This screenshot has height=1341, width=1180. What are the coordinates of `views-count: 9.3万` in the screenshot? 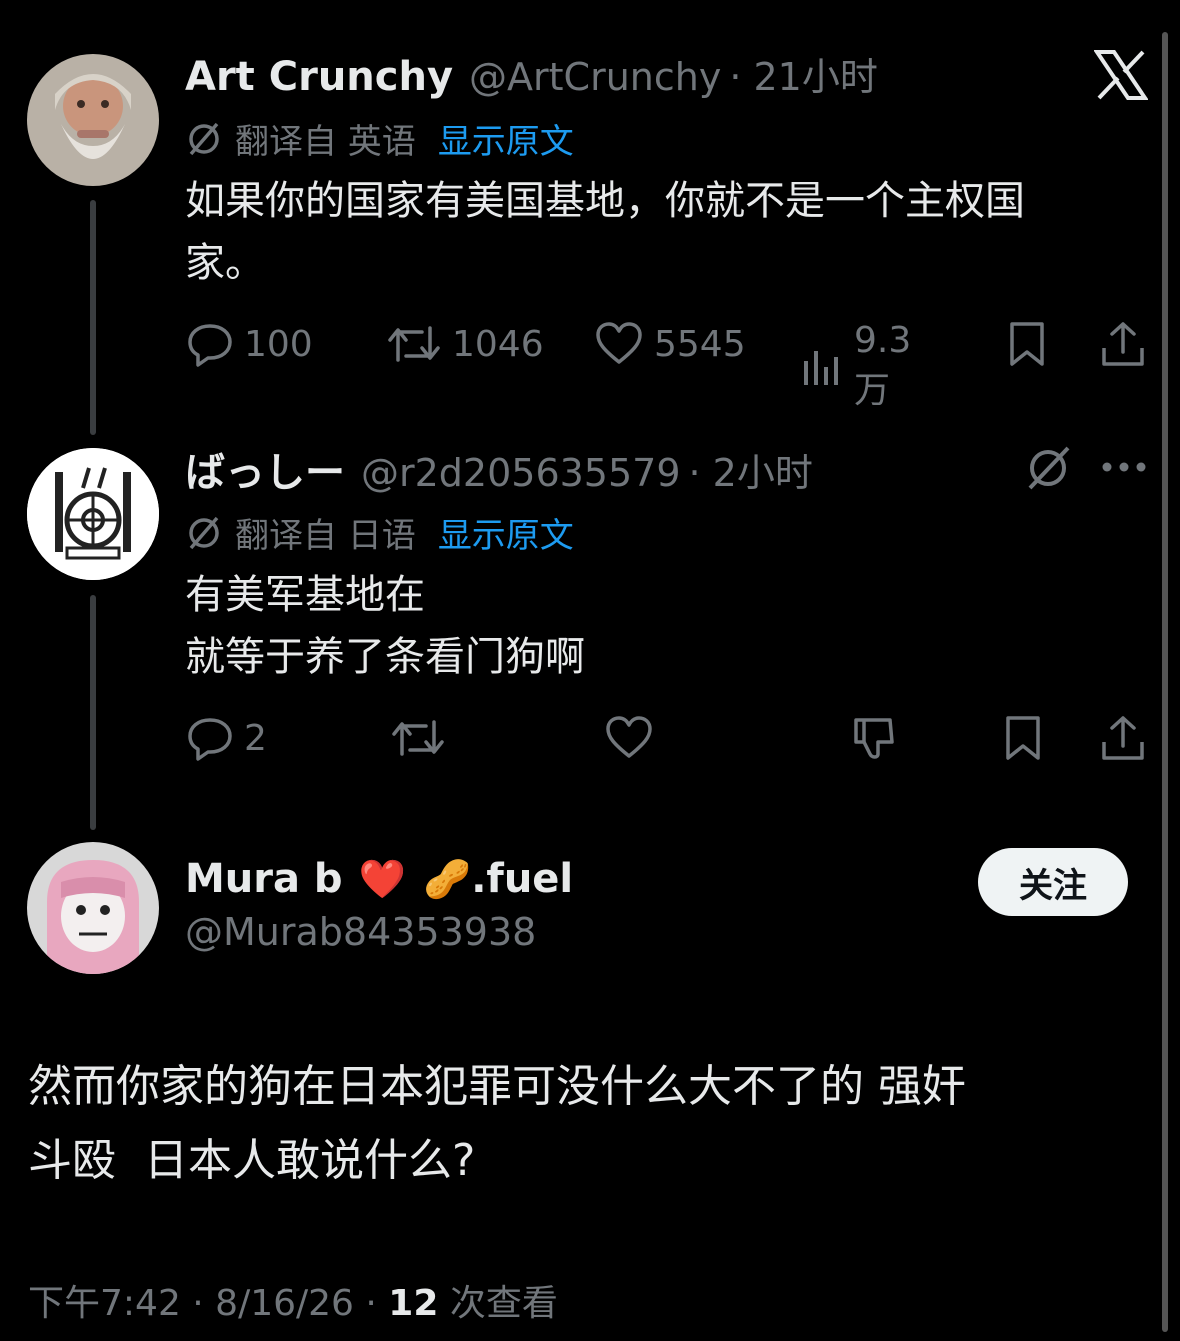 It's located at (883, 365).